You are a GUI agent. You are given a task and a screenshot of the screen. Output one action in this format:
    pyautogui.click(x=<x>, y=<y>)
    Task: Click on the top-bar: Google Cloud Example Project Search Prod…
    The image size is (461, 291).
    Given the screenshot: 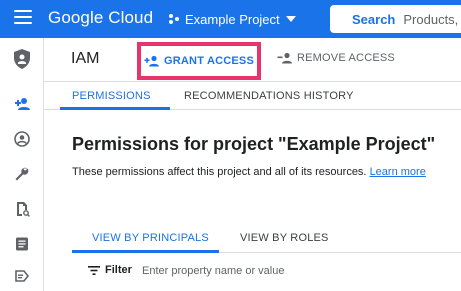 What is the action you would take?
    pyautogui.click(x=230, y=19)
    